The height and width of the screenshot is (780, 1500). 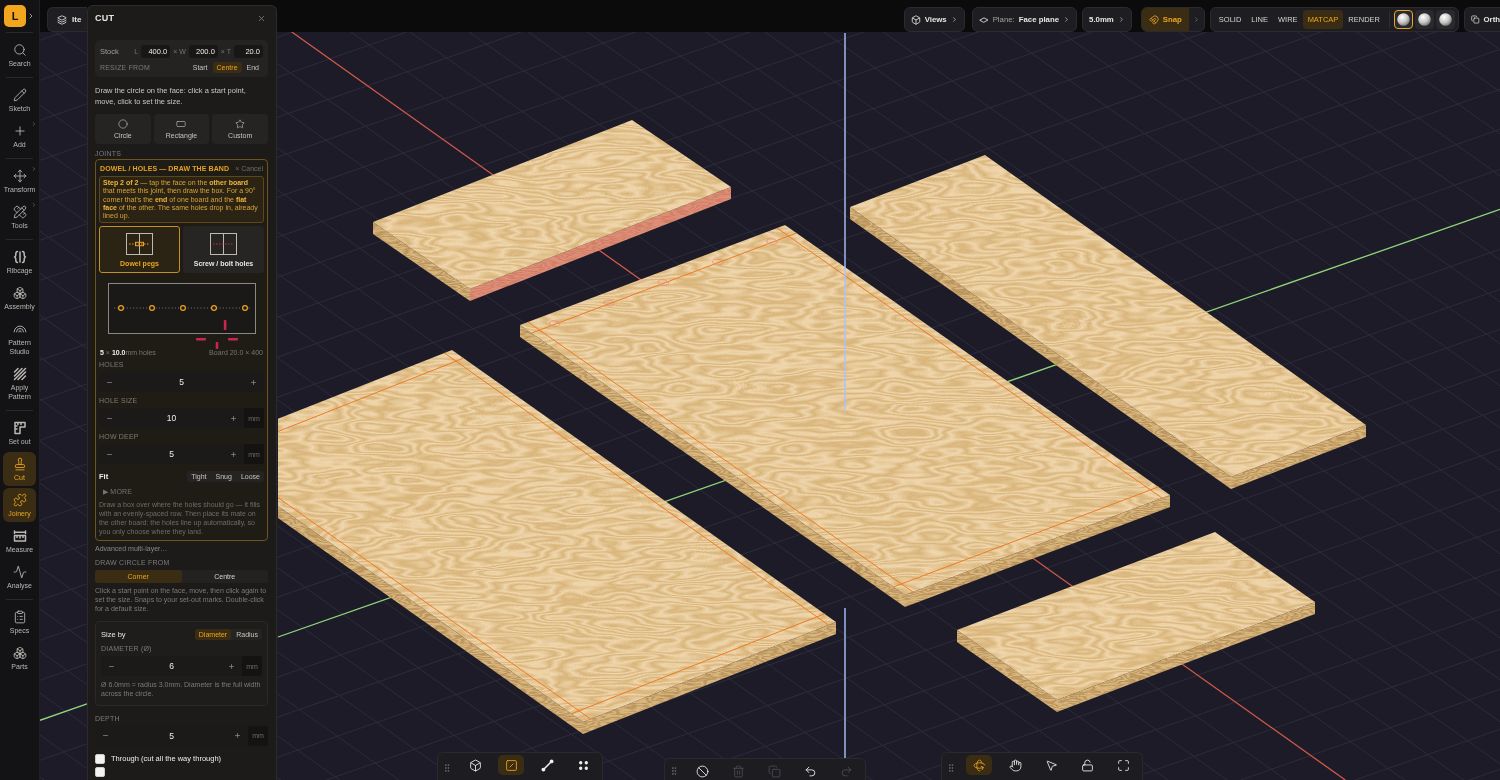 What do you see at coordinates (19, 212) in the screenshot?
I see `pencil-ruler-icon` at bounding box center [19, 212].